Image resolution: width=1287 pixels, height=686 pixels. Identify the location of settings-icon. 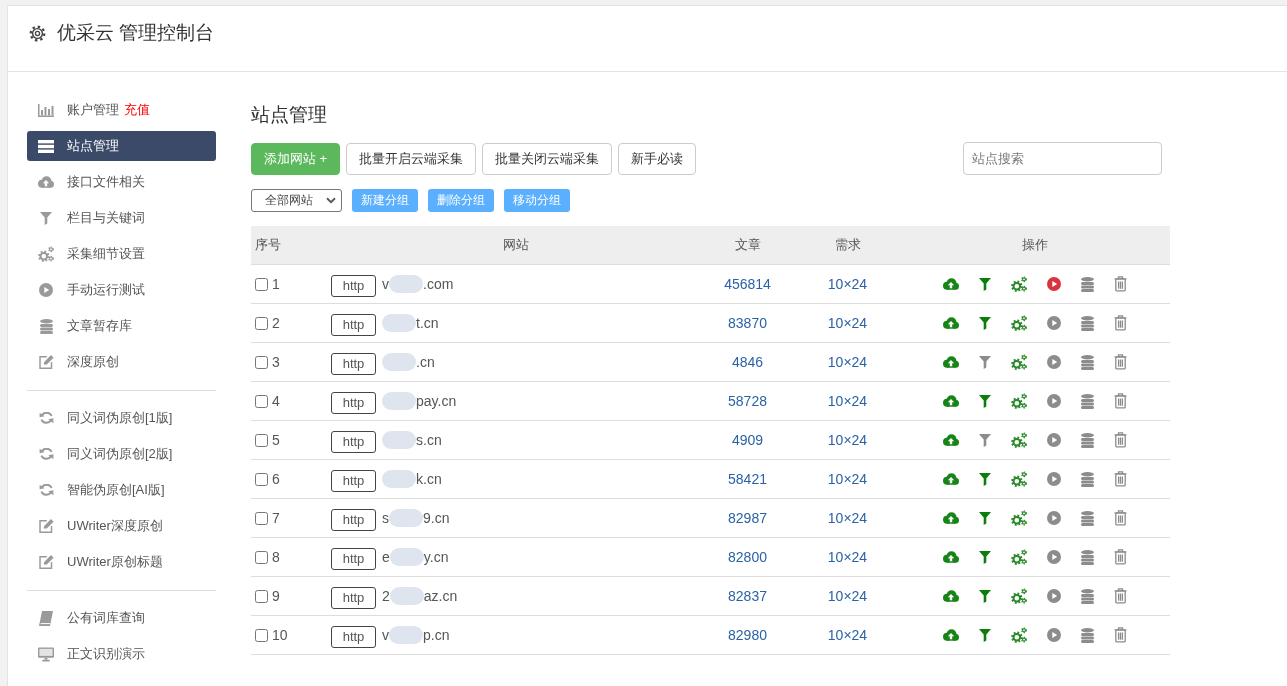
(37, 33).